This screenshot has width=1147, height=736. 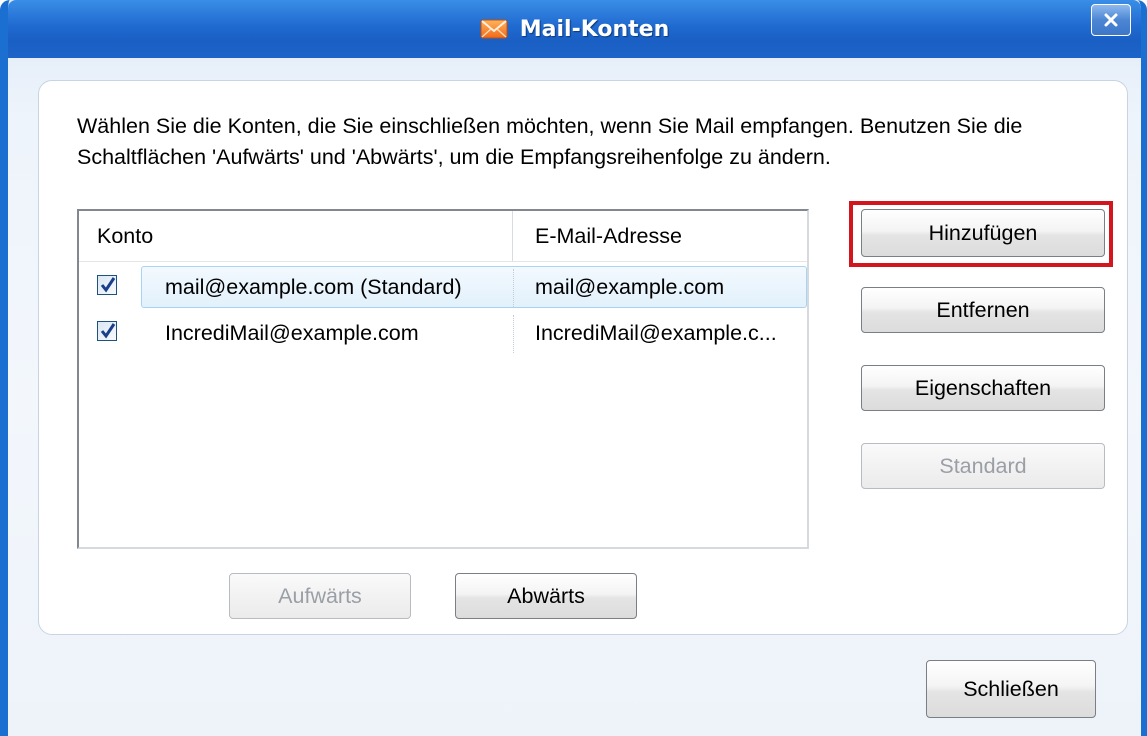 I want to click on list-header: Konto E-Mail-Adresse, so click(x=443, y=236).